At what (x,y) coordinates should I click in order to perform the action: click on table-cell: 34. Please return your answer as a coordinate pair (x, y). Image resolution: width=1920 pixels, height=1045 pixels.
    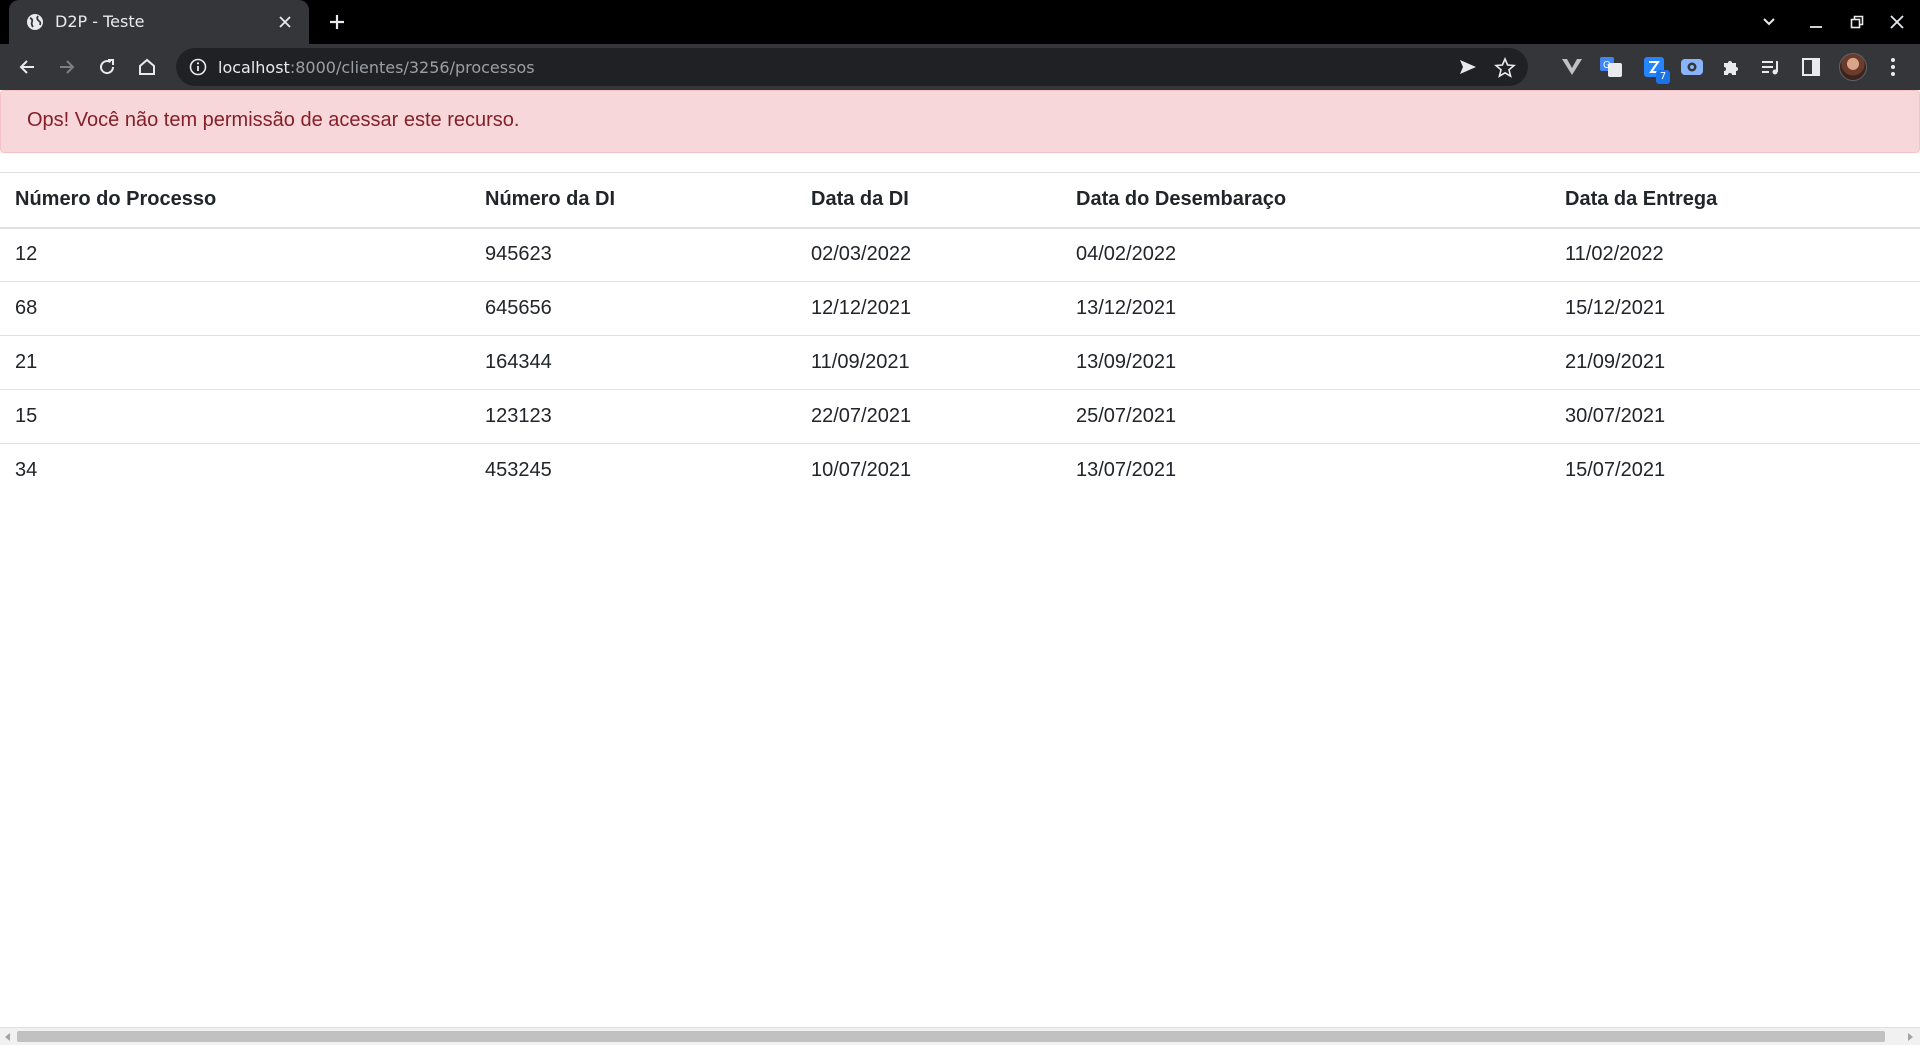
    Looking at the image, I should click on (235, 470).